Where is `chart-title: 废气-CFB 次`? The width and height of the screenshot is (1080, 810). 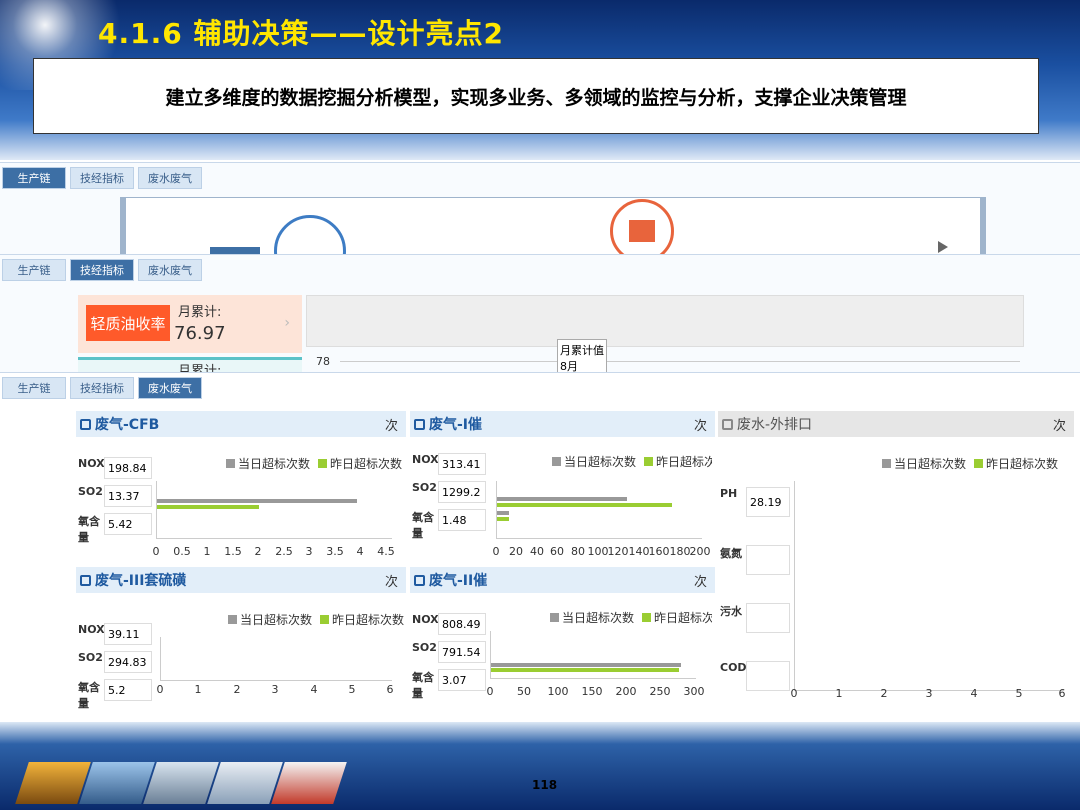
chart-title: 废气-CFB 次 is located at coordinates (241, 424).